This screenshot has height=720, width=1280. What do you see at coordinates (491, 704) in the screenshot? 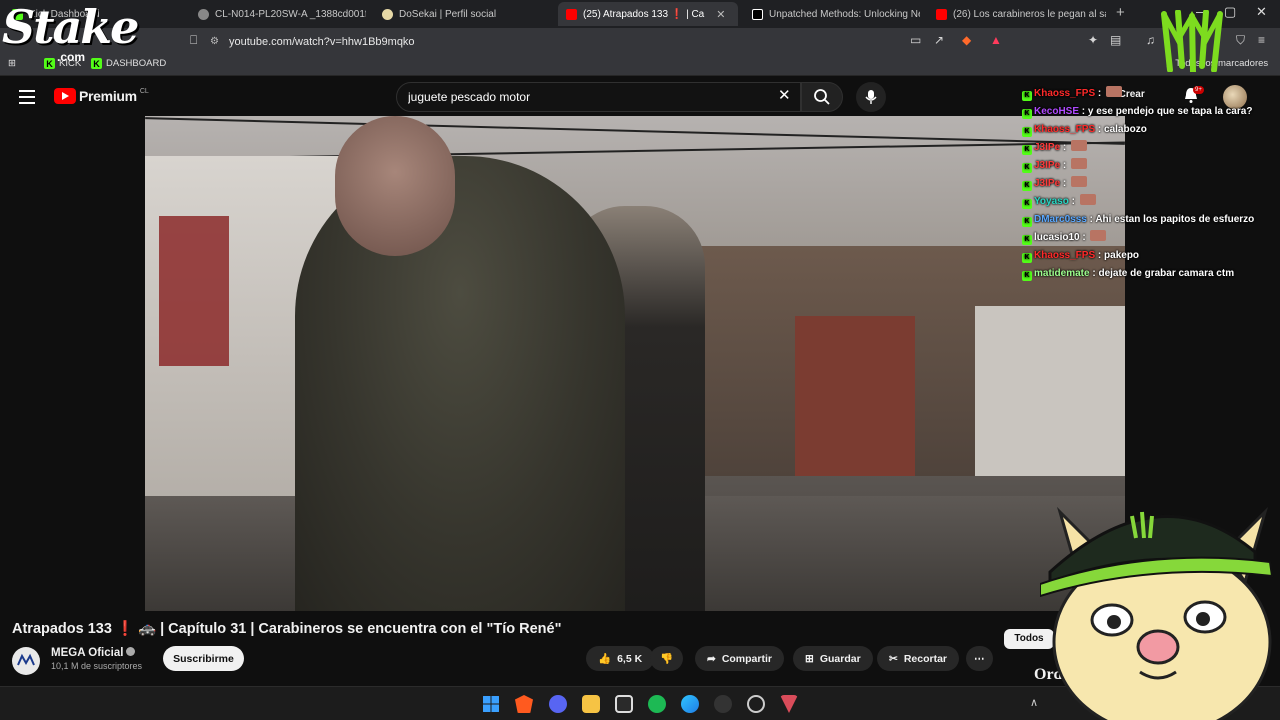
I see `windows-start-icon` at bounding box center [491, 704].